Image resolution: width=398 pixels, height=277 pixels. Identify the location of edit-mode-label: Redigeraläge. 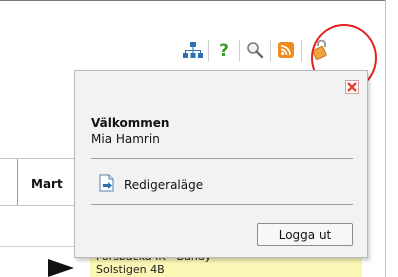
(164, 185).